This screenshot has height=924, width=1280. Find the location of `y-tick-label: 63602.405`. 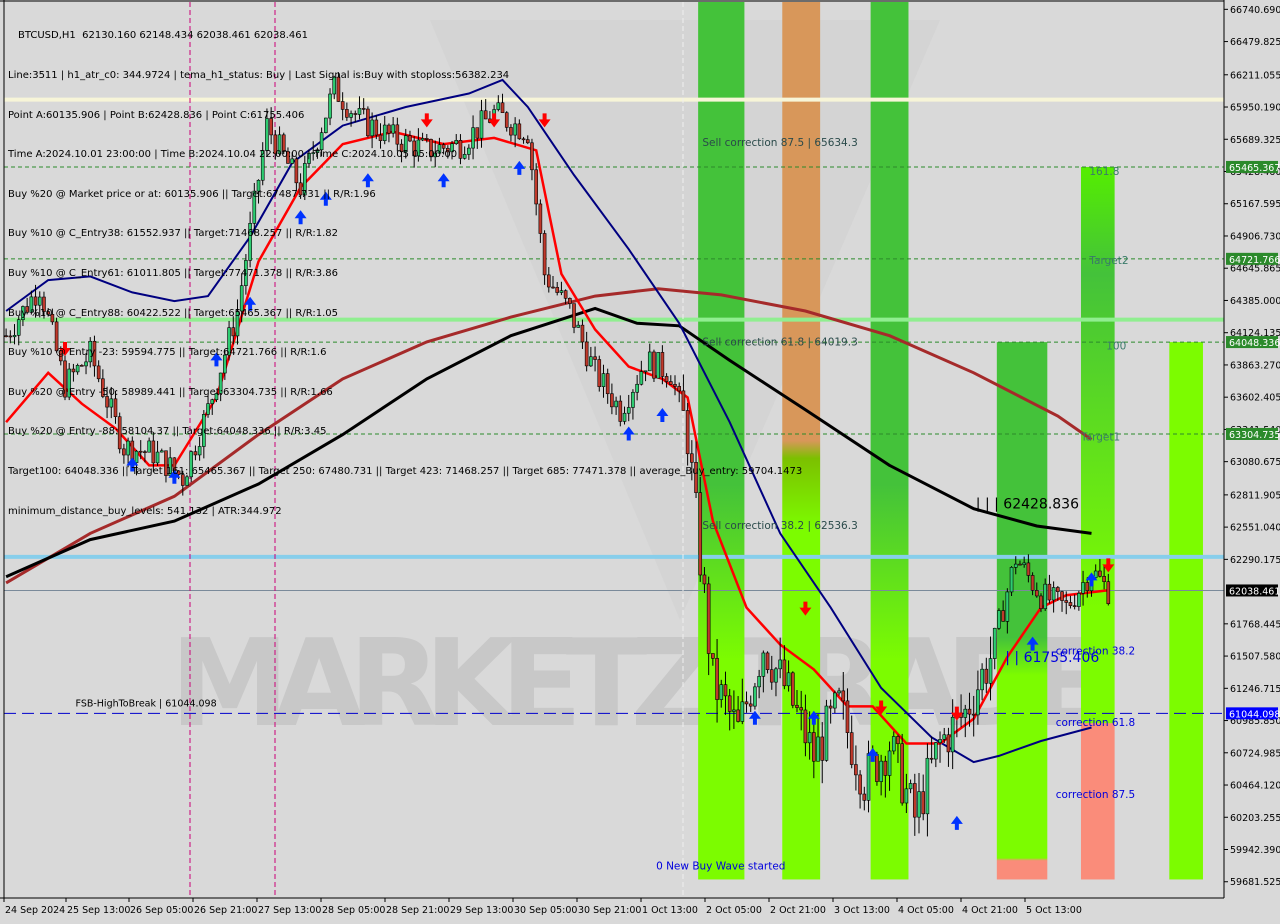

y-tick-label: 63602.405 is located at coordinates (1255, 398).